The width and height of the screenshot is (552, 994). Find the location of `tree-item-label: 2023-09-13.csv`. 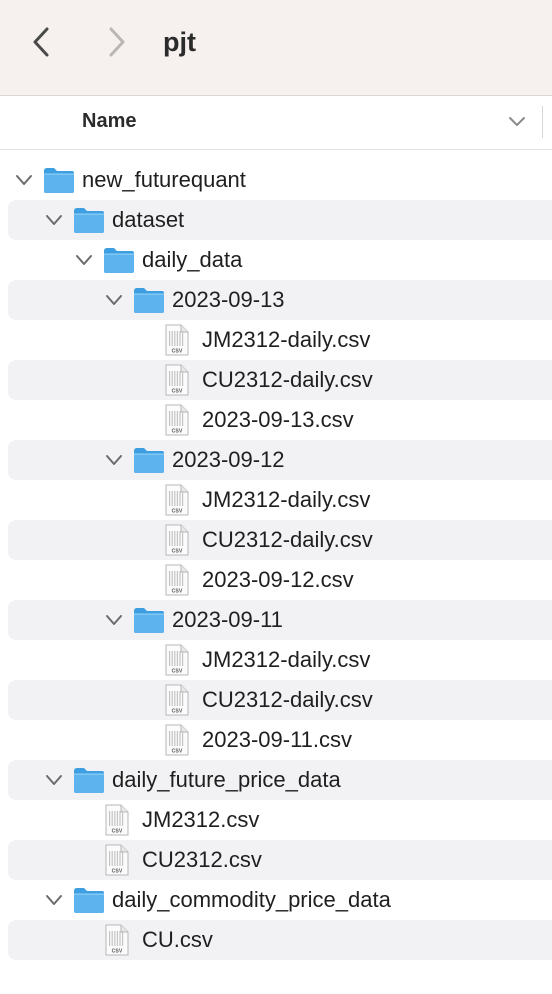

tree-item-label: 2023-09-13.csv is located at coordinates (278, 419).